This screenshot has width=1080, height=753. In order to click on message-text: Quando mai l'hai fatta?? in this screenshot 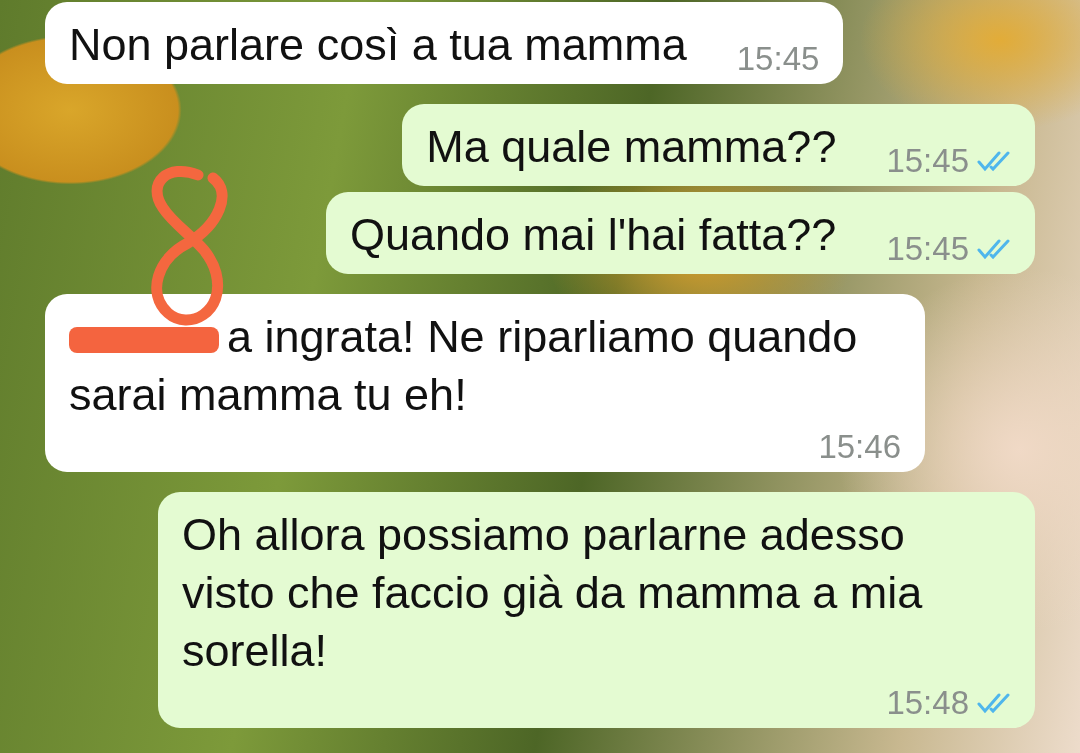, I will do `click(593, 234)`.